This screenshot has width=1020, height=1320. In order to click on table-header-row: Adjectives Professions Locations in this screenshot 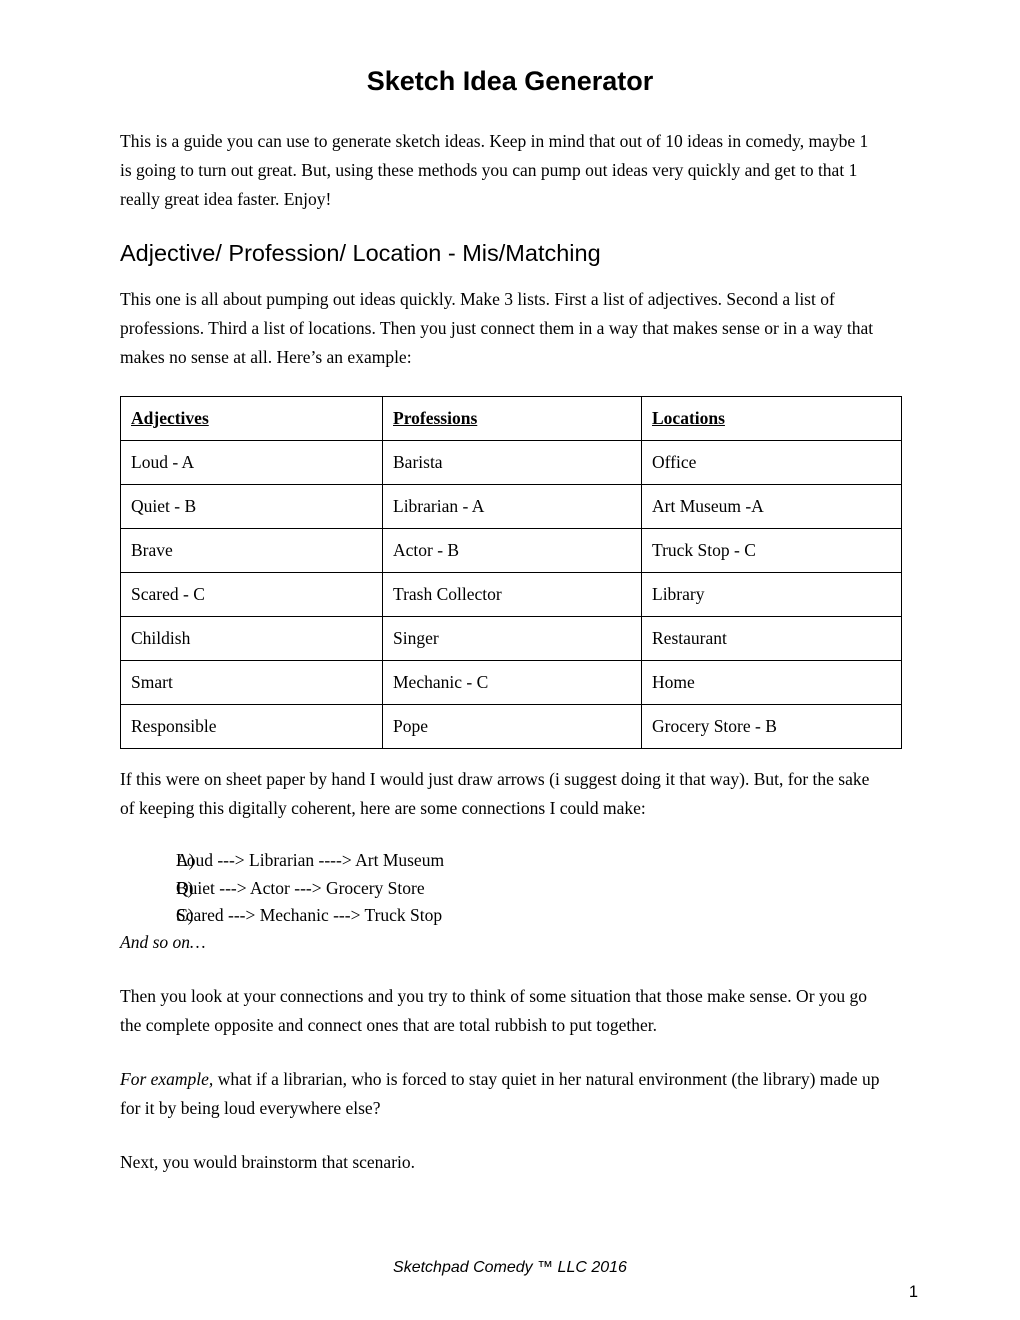, I will do `click(511, 418)`.